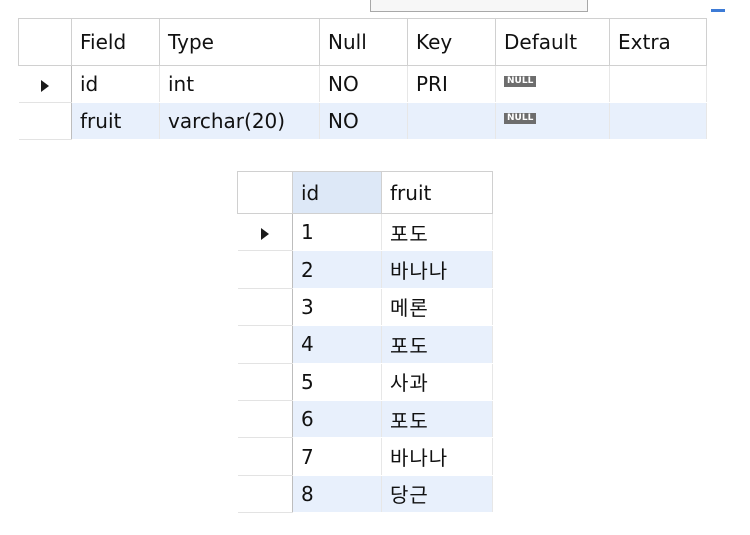 The height and width of the screenshot is (535, 750). What do you see at coordinates (337, 456) in the screenshot?
I see `cell-id: 7` at bounding box center [337, 456].